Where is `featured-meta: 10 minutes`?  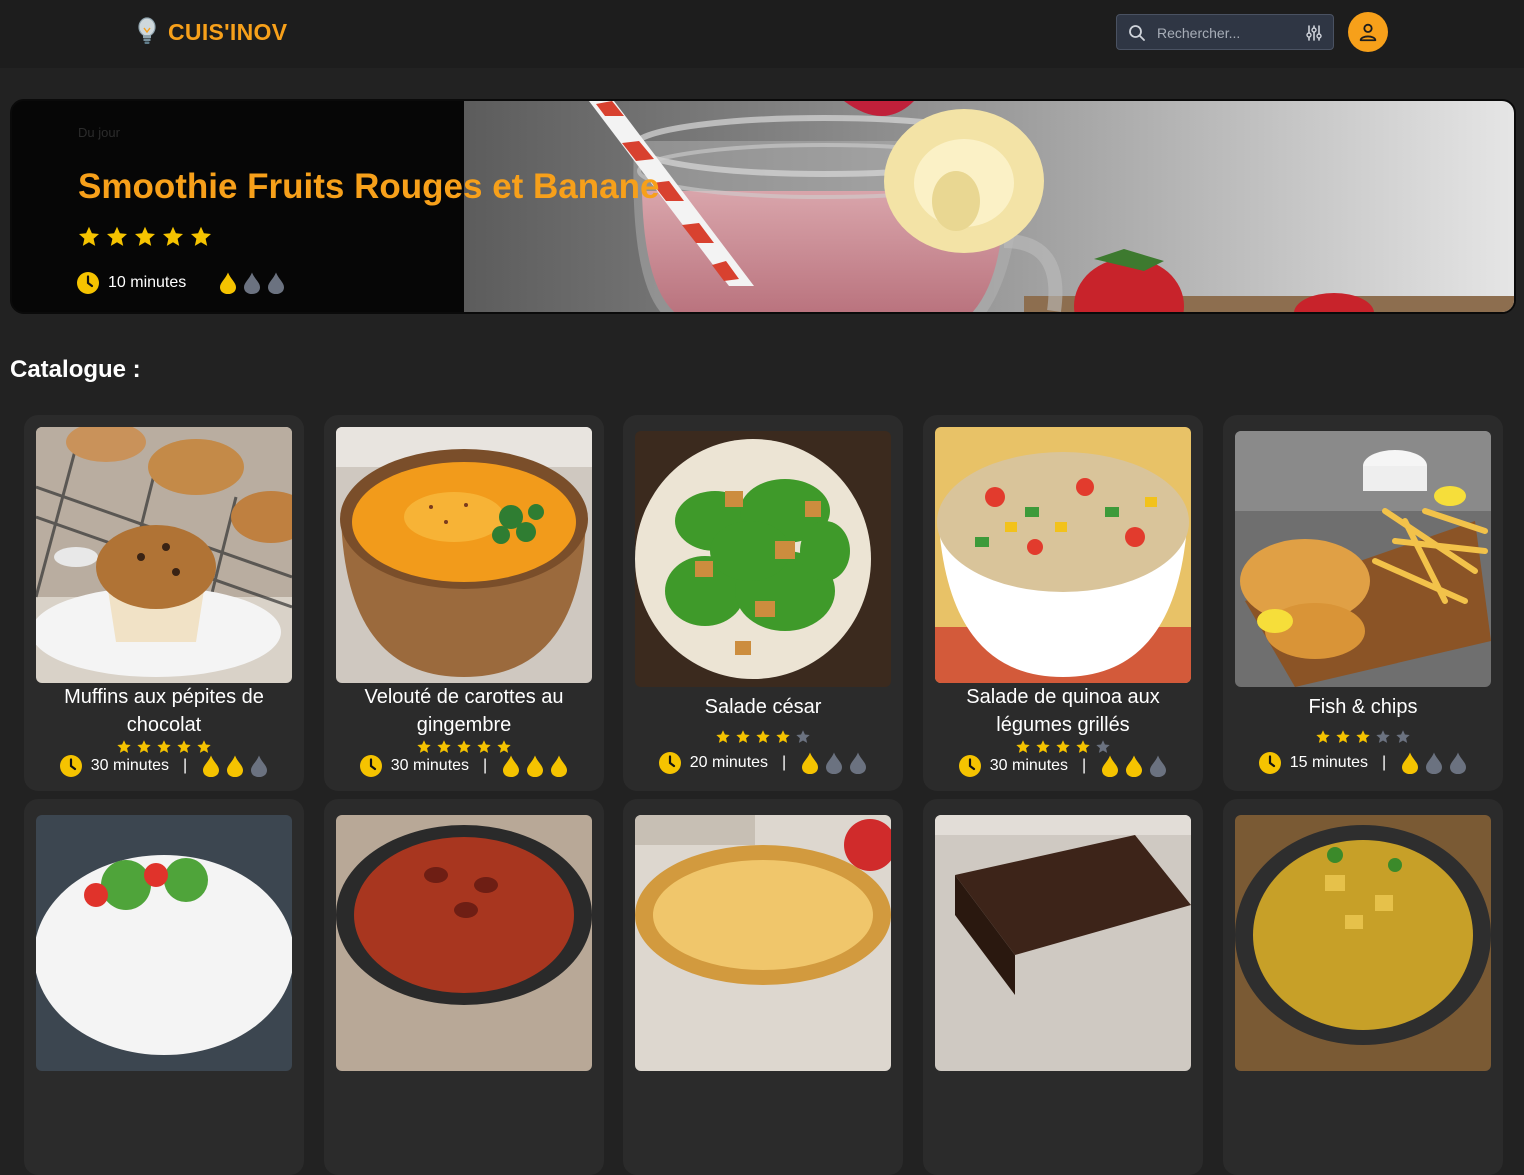
featured-meta: 10 minutes is located at coordinates (181, 283).